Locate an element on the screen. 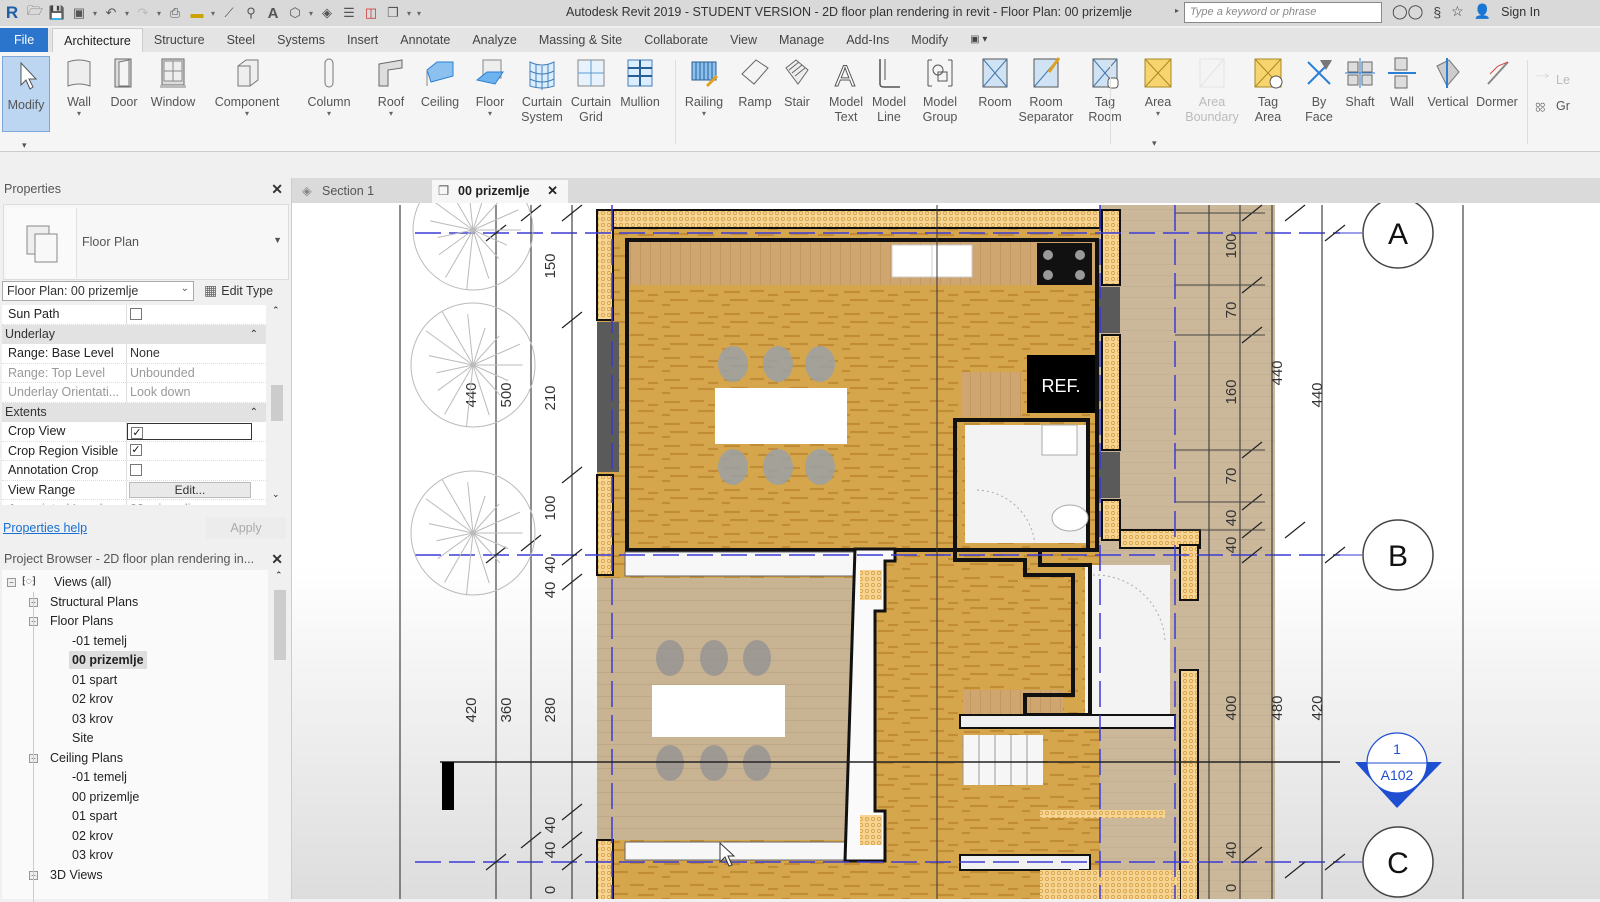 The width and height of the screenshot is (1600, 902). customize-qat-icon: ▾ is located at coordinates (419, 13).